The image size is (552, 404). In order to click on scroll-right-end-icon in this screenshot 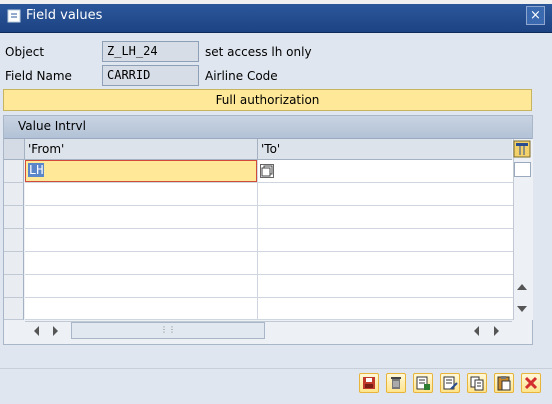, I will do `click(496, 331)`.